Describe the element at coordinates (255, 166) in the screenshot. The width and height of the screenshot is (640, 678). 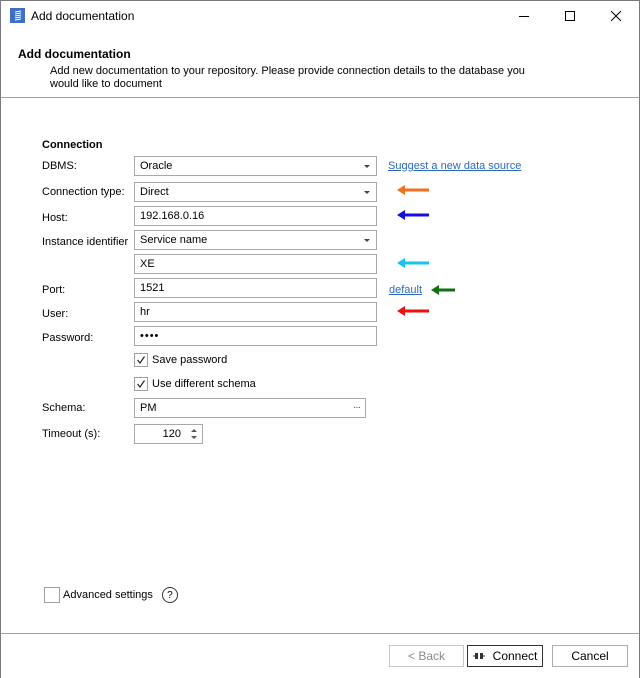
I see `dbms-select: Oracle` at that location.